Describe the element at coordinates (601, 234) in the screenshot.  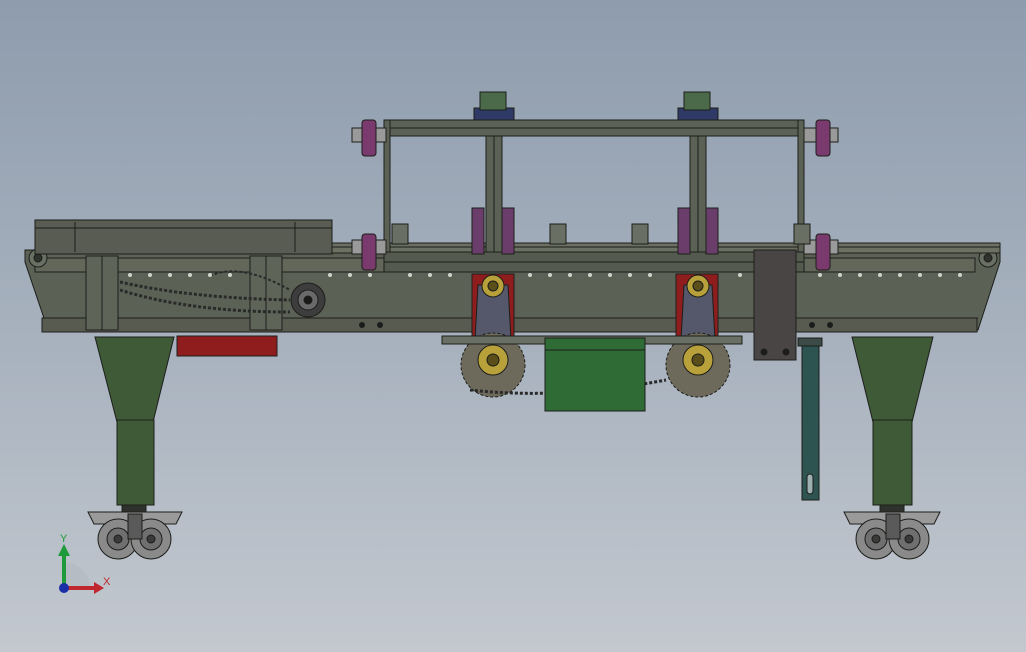
I see `belt-cleats` at that location.